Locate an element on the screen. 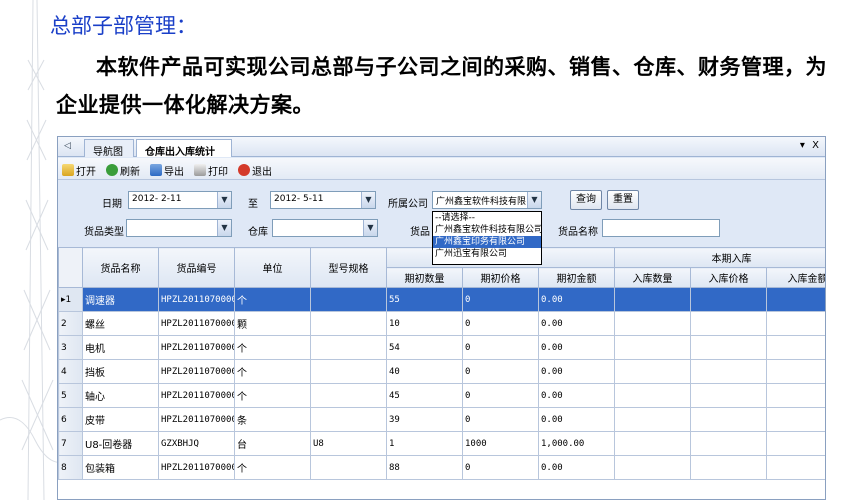 The image size is (863, 500). goods-type-select: ▼ is located at coordinates (179, 228).